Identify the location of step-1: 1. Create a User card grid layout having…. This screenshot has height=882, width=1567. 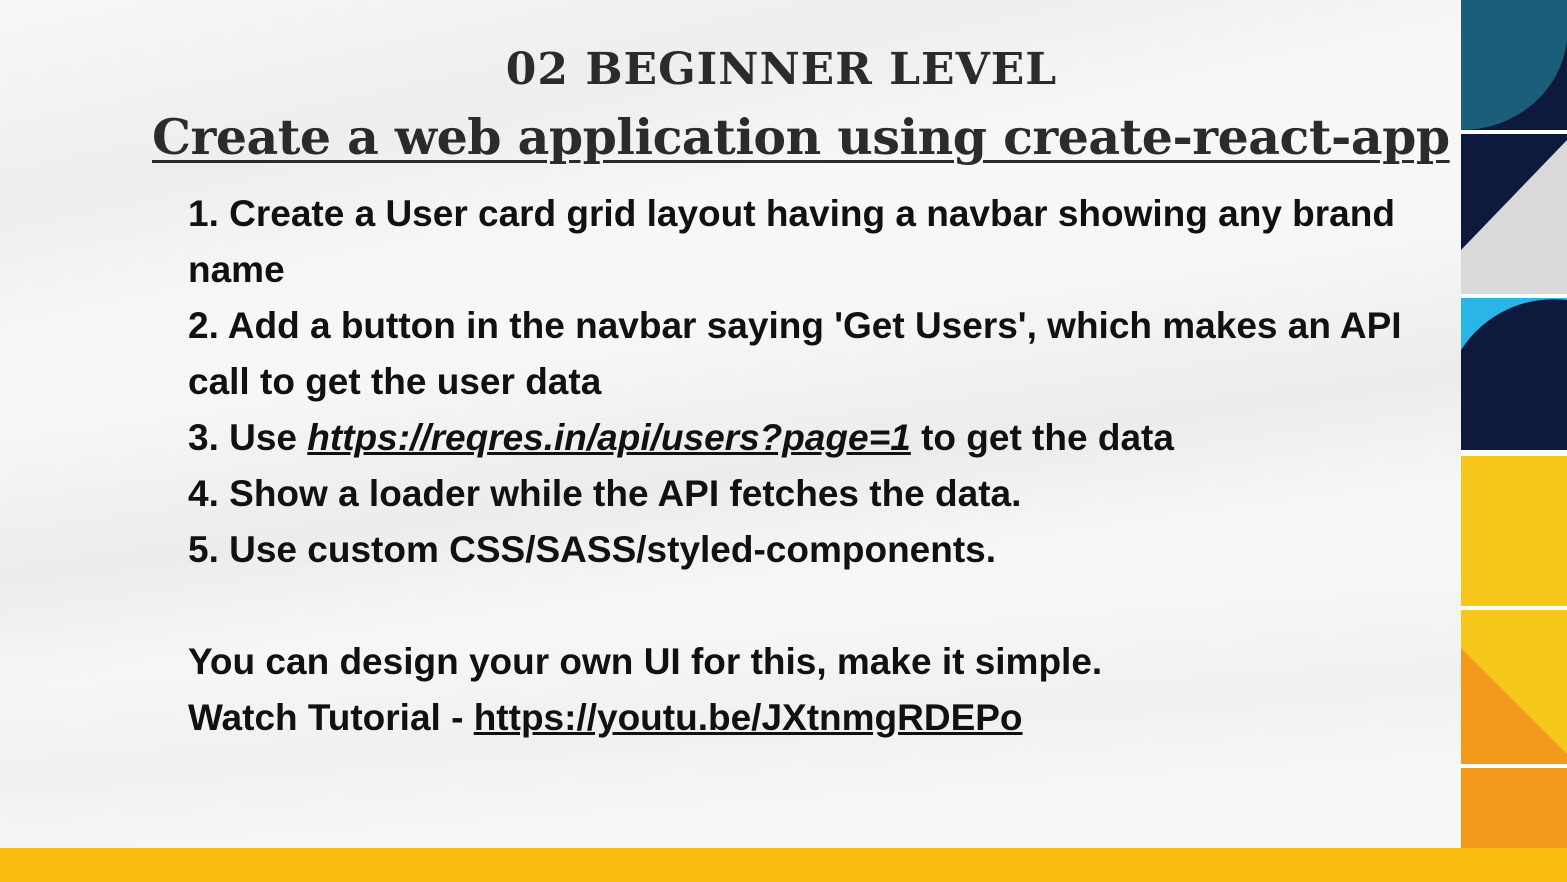
(791, 241).